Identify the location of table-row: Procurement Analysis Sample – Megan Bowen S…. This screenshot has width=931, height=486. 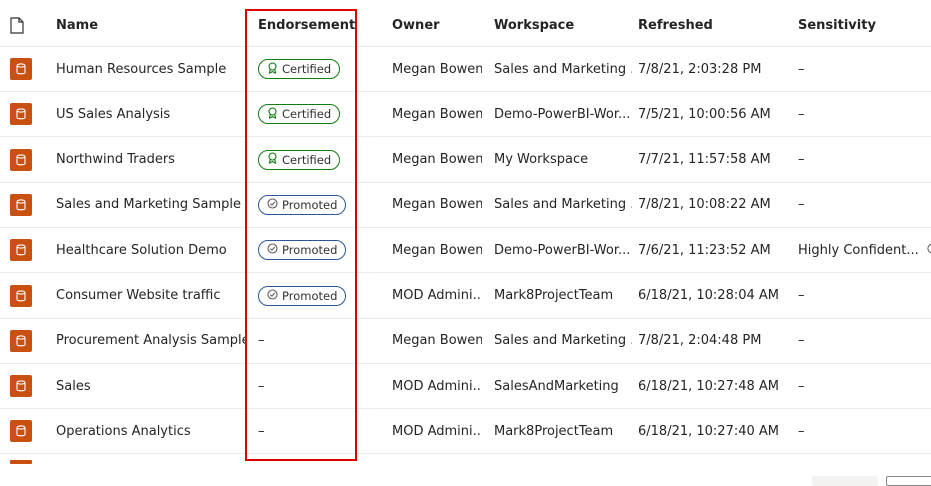
(465, 341).